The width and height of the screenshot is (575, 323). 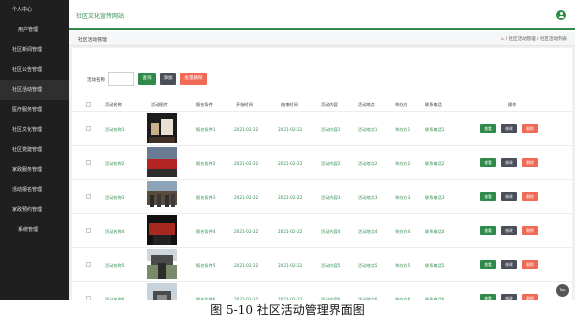 What do you see at coordinates (34, 30) in the screenshot?
I see `sidebar-item-user-management: 用户管理` at bounding box center [34, 30].